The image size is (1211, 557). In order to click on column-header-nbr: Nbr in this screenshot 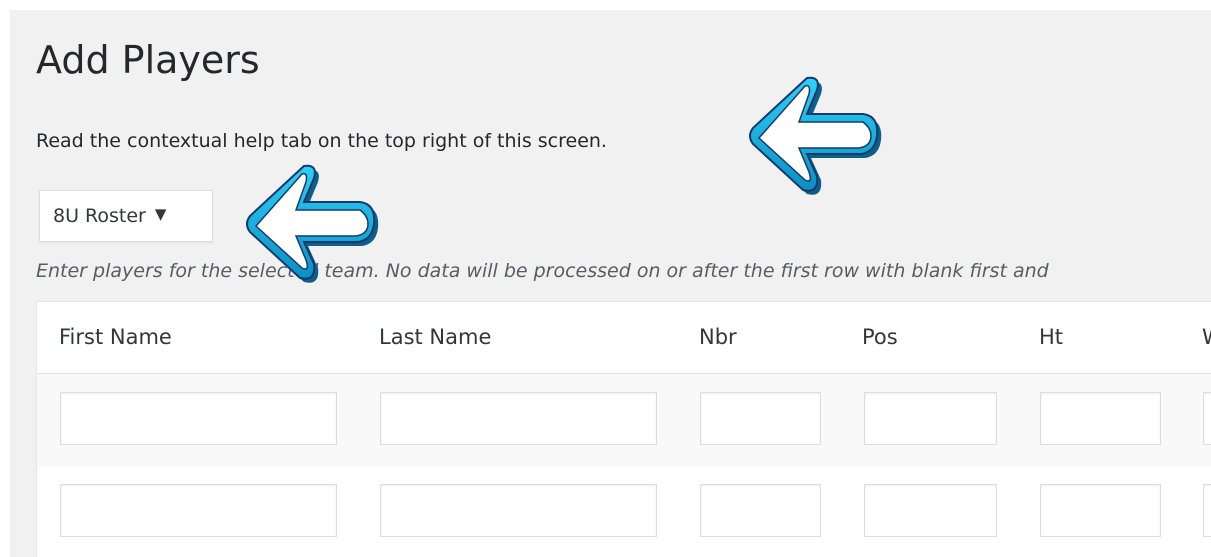, I will do `click(718, 337)`.